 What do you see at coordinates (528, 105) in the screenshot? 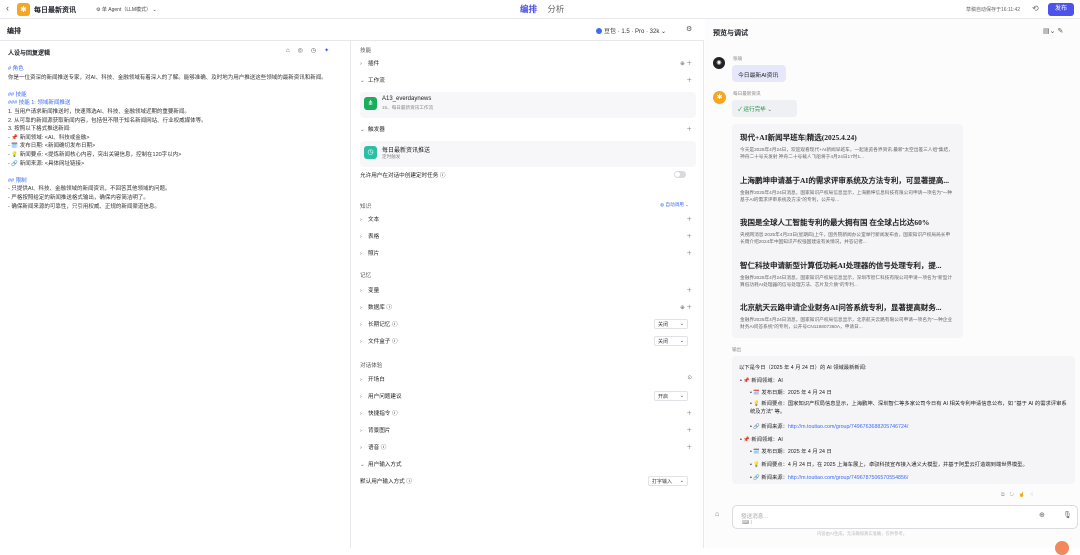
I see `workflow-card: ⋔ A13_everdaynews 15、每日最新资讯工作流` at bounding box center [528, 105].